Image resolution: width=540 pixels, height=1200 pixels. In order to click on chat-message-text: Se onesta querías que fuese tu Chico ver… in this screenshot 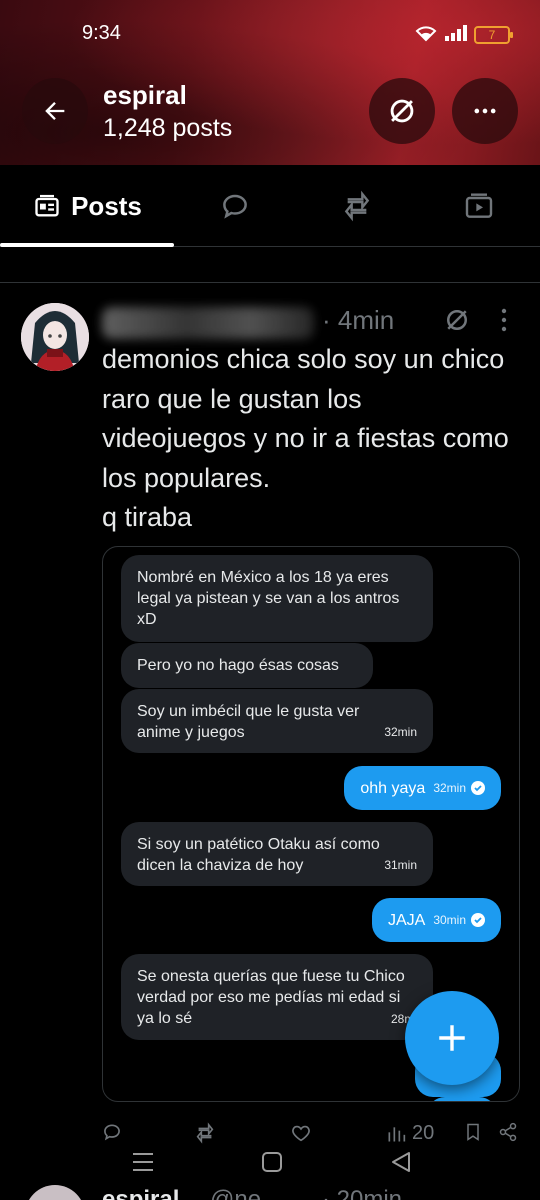, I will do `click(271, 997)`.